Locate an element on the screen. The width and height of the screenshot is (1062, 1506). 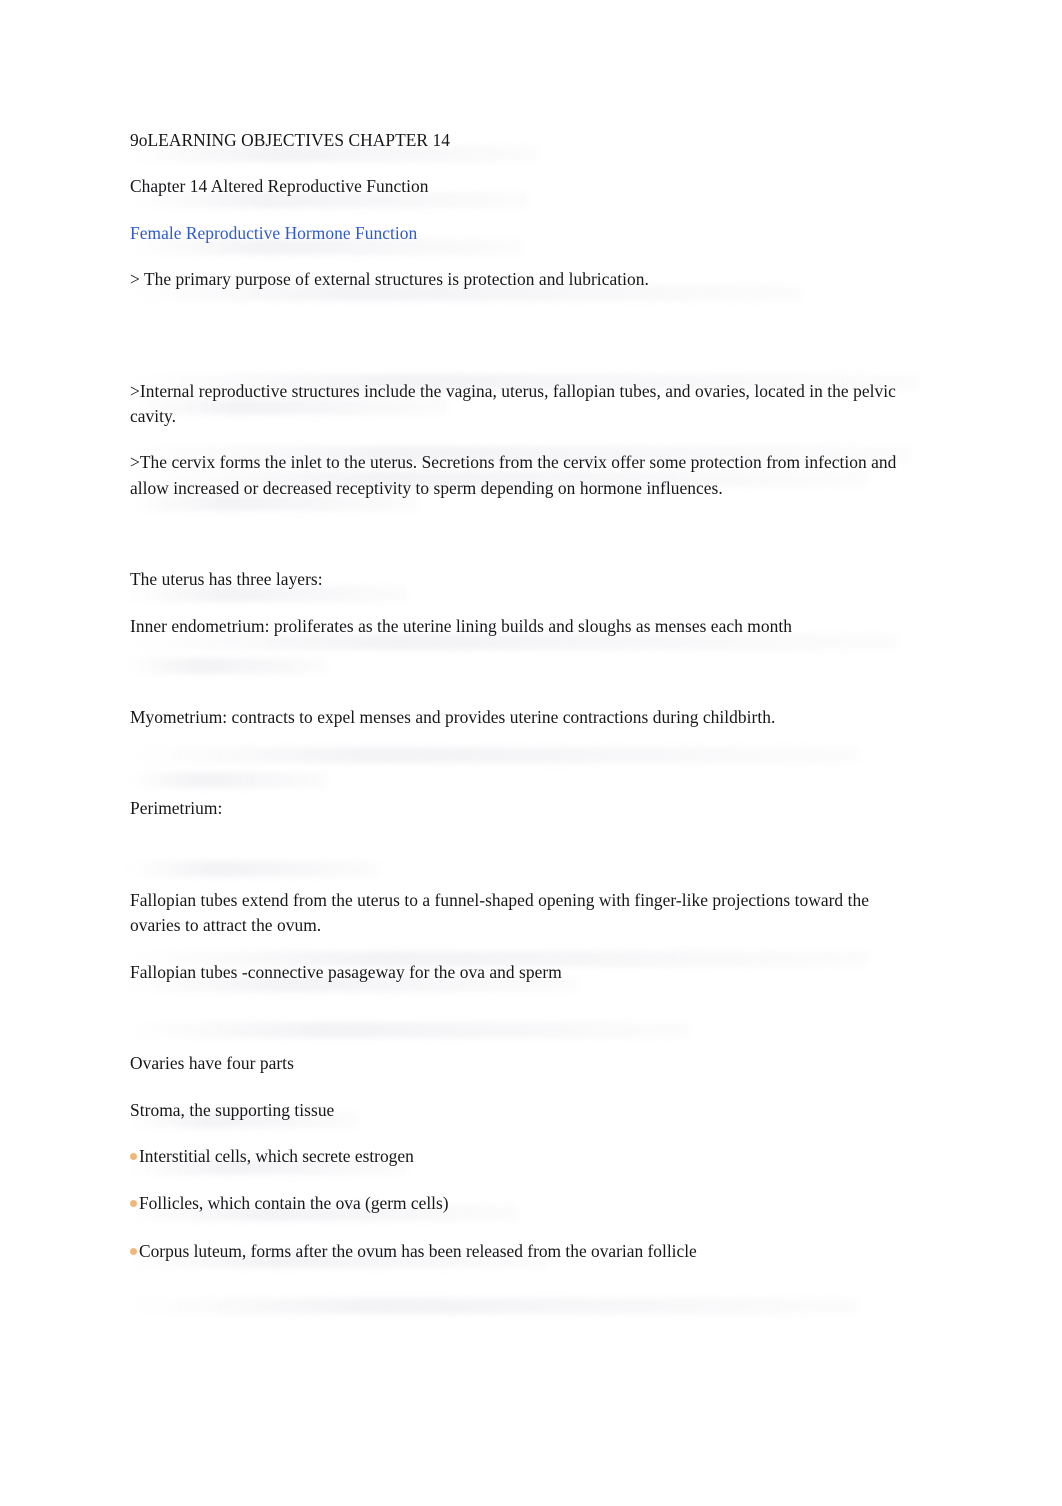
document-title: 9oLEARNING OBJECTIVES CHAPTER 14 is located at coordinates (290, 140).